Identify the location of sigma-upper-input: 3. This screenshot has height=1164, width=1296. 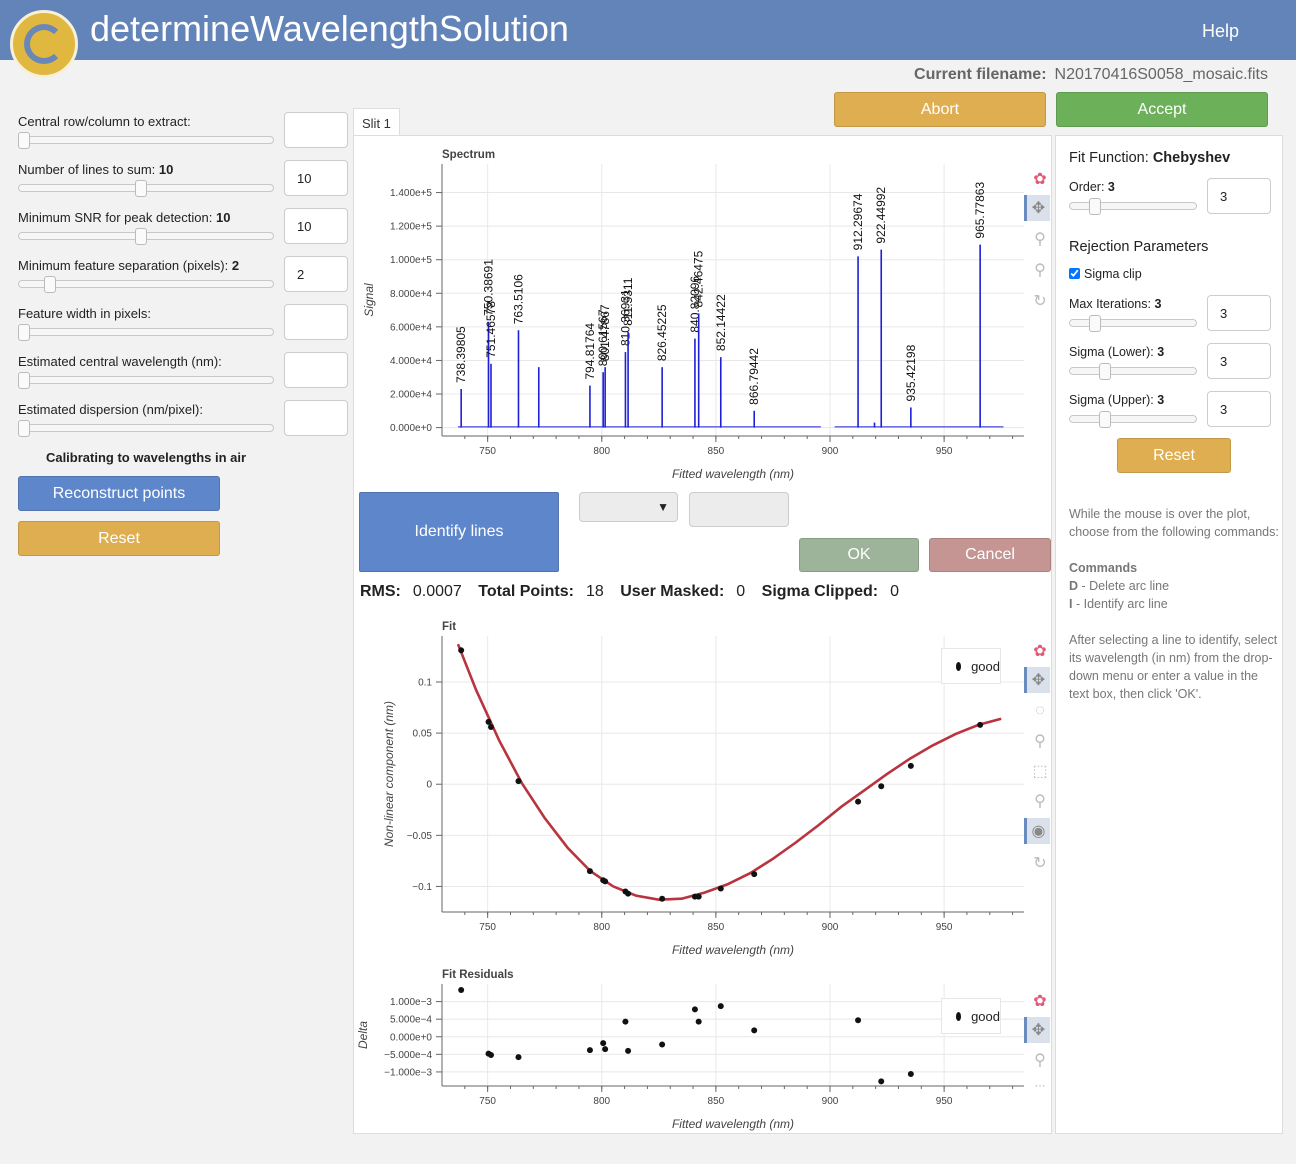
(1239, 409).